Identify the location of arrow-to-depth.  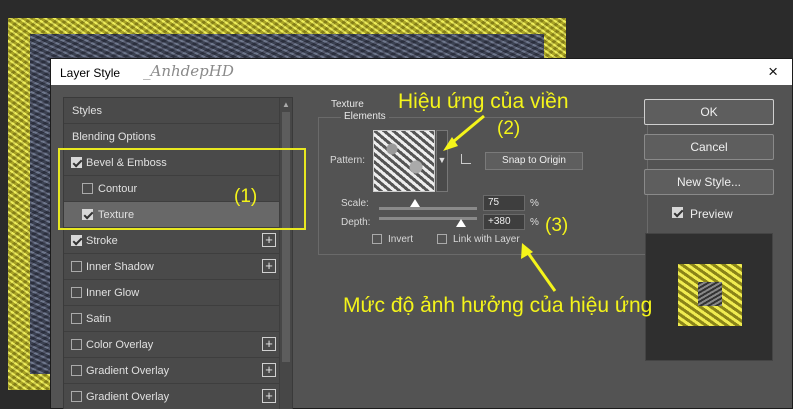
(540, 270).